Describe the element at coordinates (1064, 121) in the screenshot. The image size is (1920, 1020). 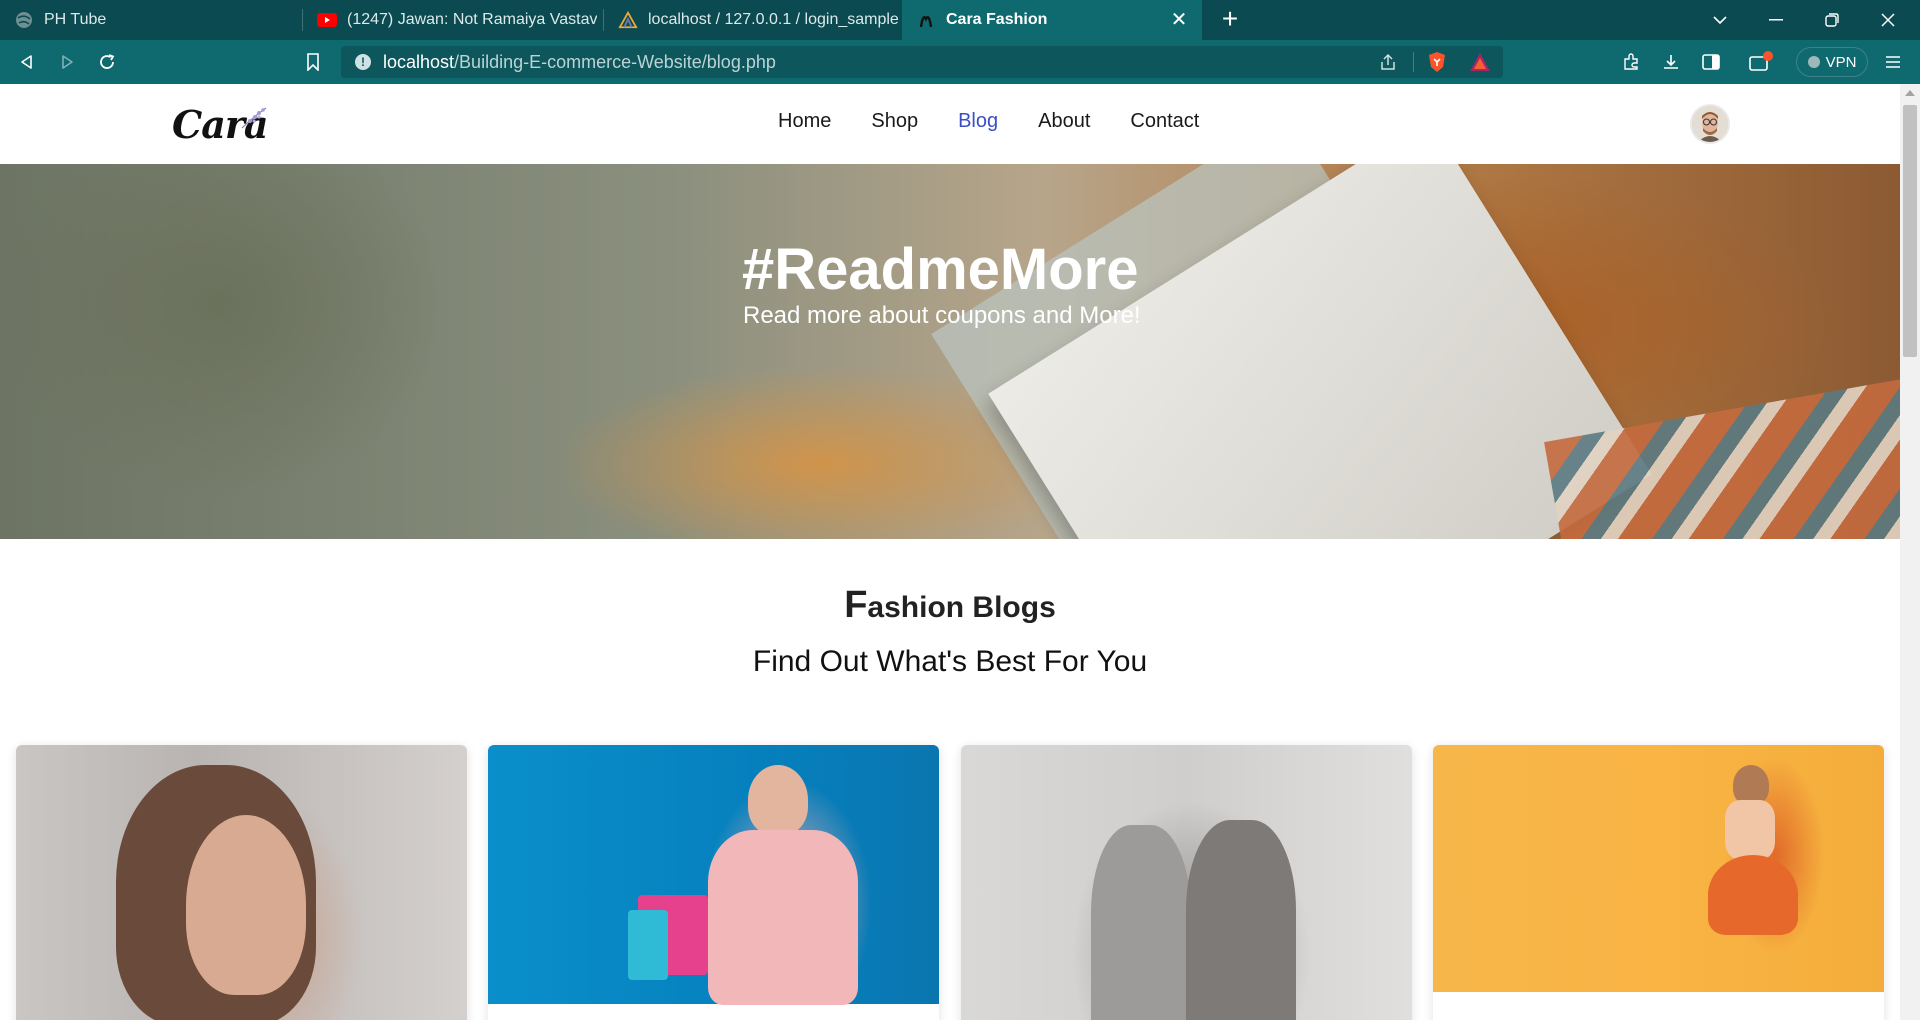
I see `nav-about: About` at that location.